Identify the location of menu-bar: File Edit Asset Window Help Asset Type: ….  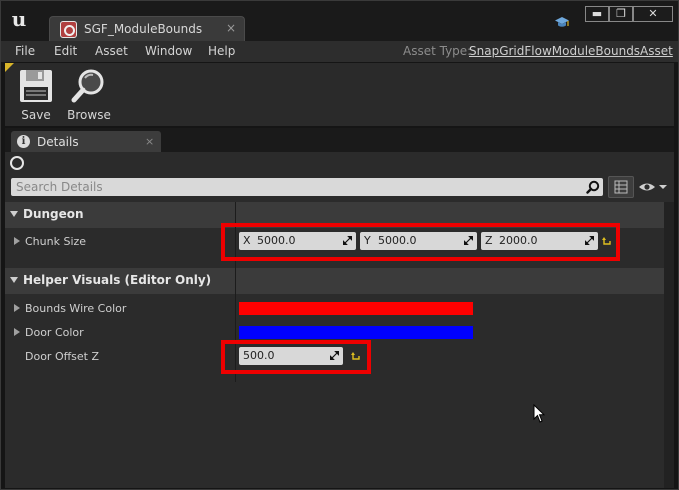
(339, 51).